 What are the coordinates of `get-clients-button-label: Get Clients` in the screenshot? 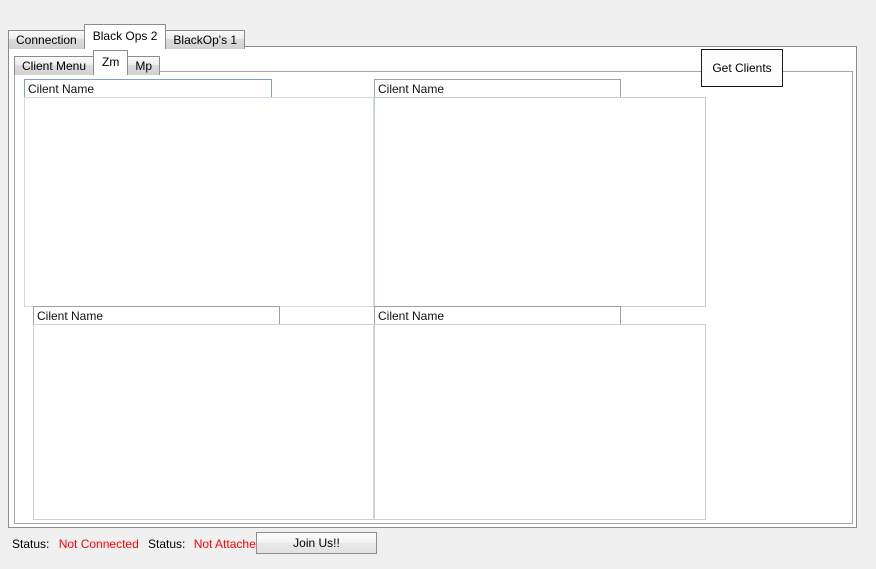 It's located at (742, 68).